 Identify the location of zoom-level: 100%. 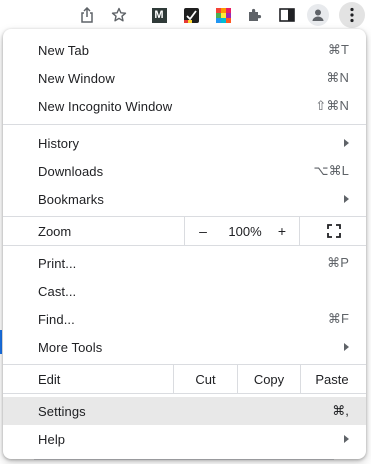
(245, 231).